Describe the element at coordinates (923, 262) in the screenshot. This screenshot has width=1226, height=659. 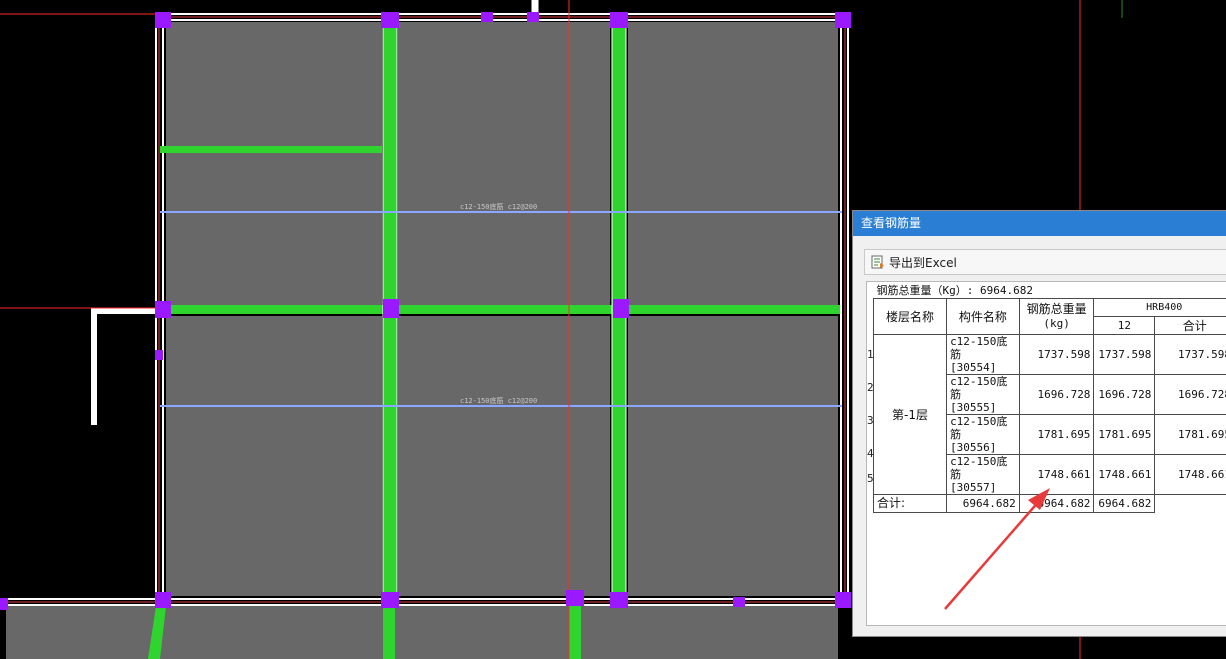
I see `export-excel-label: 导出到Excel` at that location.